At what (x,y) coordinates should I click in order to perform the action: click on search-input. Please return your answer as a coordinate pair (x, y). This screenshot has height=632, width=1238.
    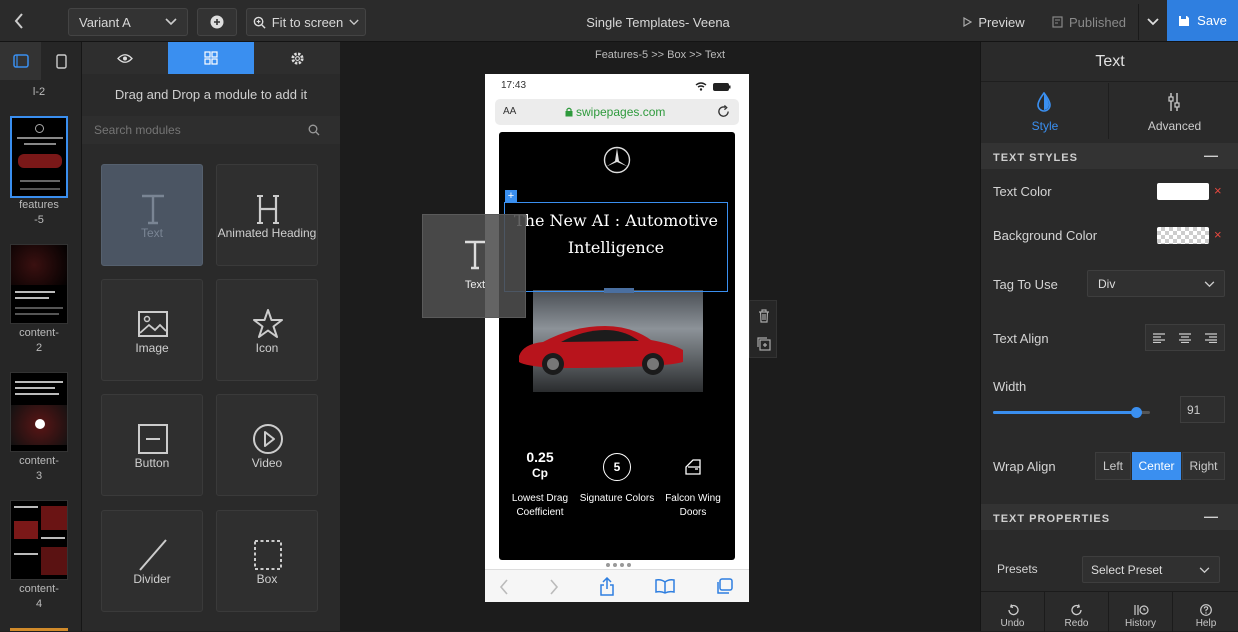
    Looking at the image, I should click on (194, 130).